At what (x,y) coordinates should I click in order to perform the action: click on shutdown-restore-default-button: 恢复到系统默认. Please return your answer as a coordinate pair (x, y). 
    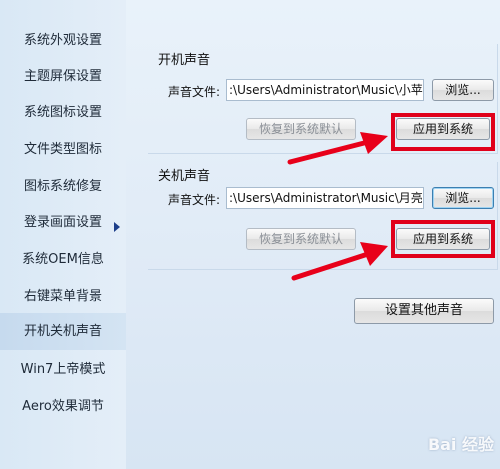
    Looking at the image, I should click on (301, 239).